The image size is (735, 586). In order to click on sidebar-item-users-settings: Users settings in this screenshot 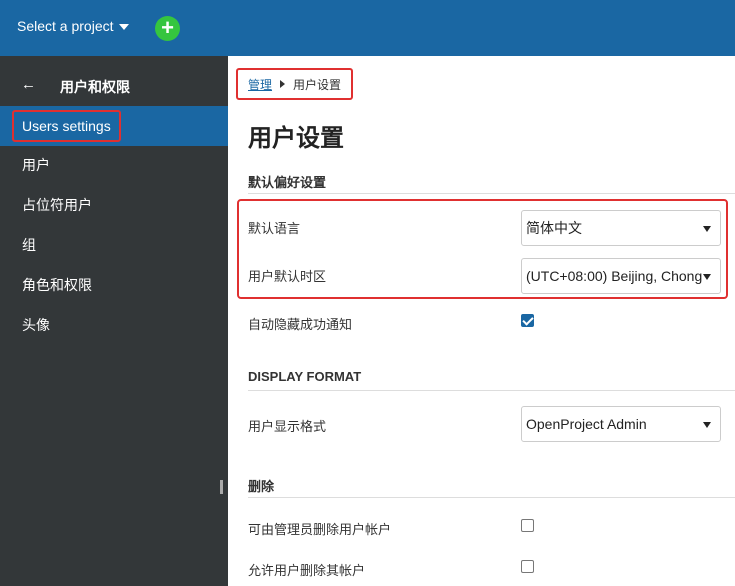, I will do `click(114, 126)`.